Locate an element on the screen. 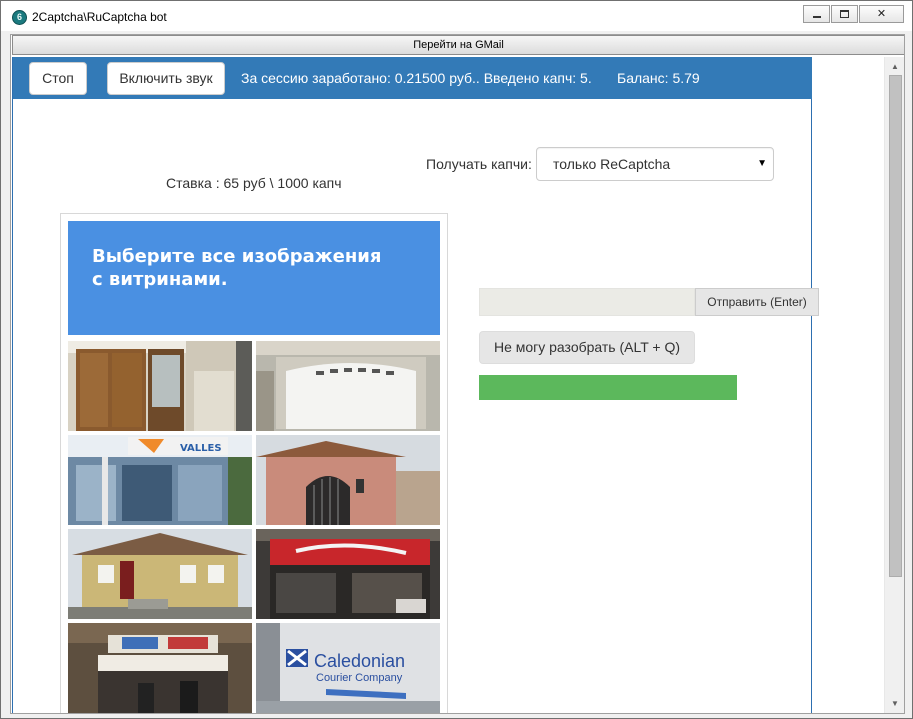 This screenshot has height=719, width=913. captcha-tile-storefront-sign is located at coordinates (348, 574).